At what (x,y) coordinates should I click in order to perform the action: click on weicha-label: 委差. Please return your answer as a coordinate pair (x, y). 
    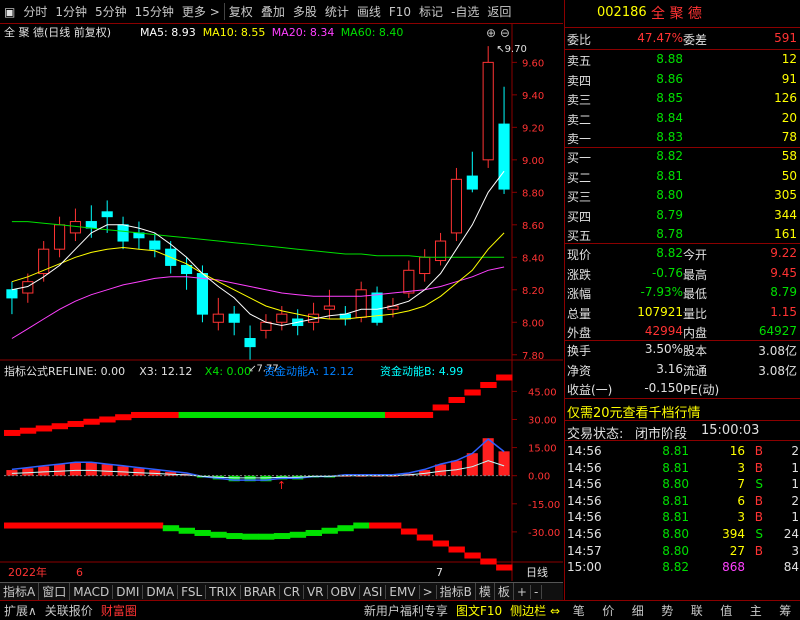
    Looking at the image, I should click on (695, 40).